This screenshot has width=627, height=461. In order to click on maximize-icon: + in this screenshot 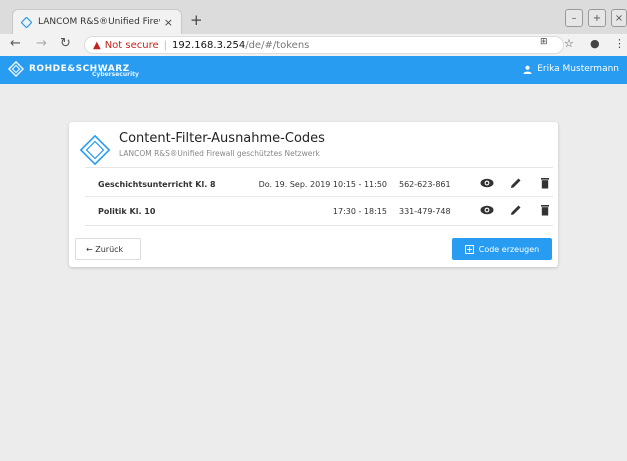, I will do `click(597, 18)`.